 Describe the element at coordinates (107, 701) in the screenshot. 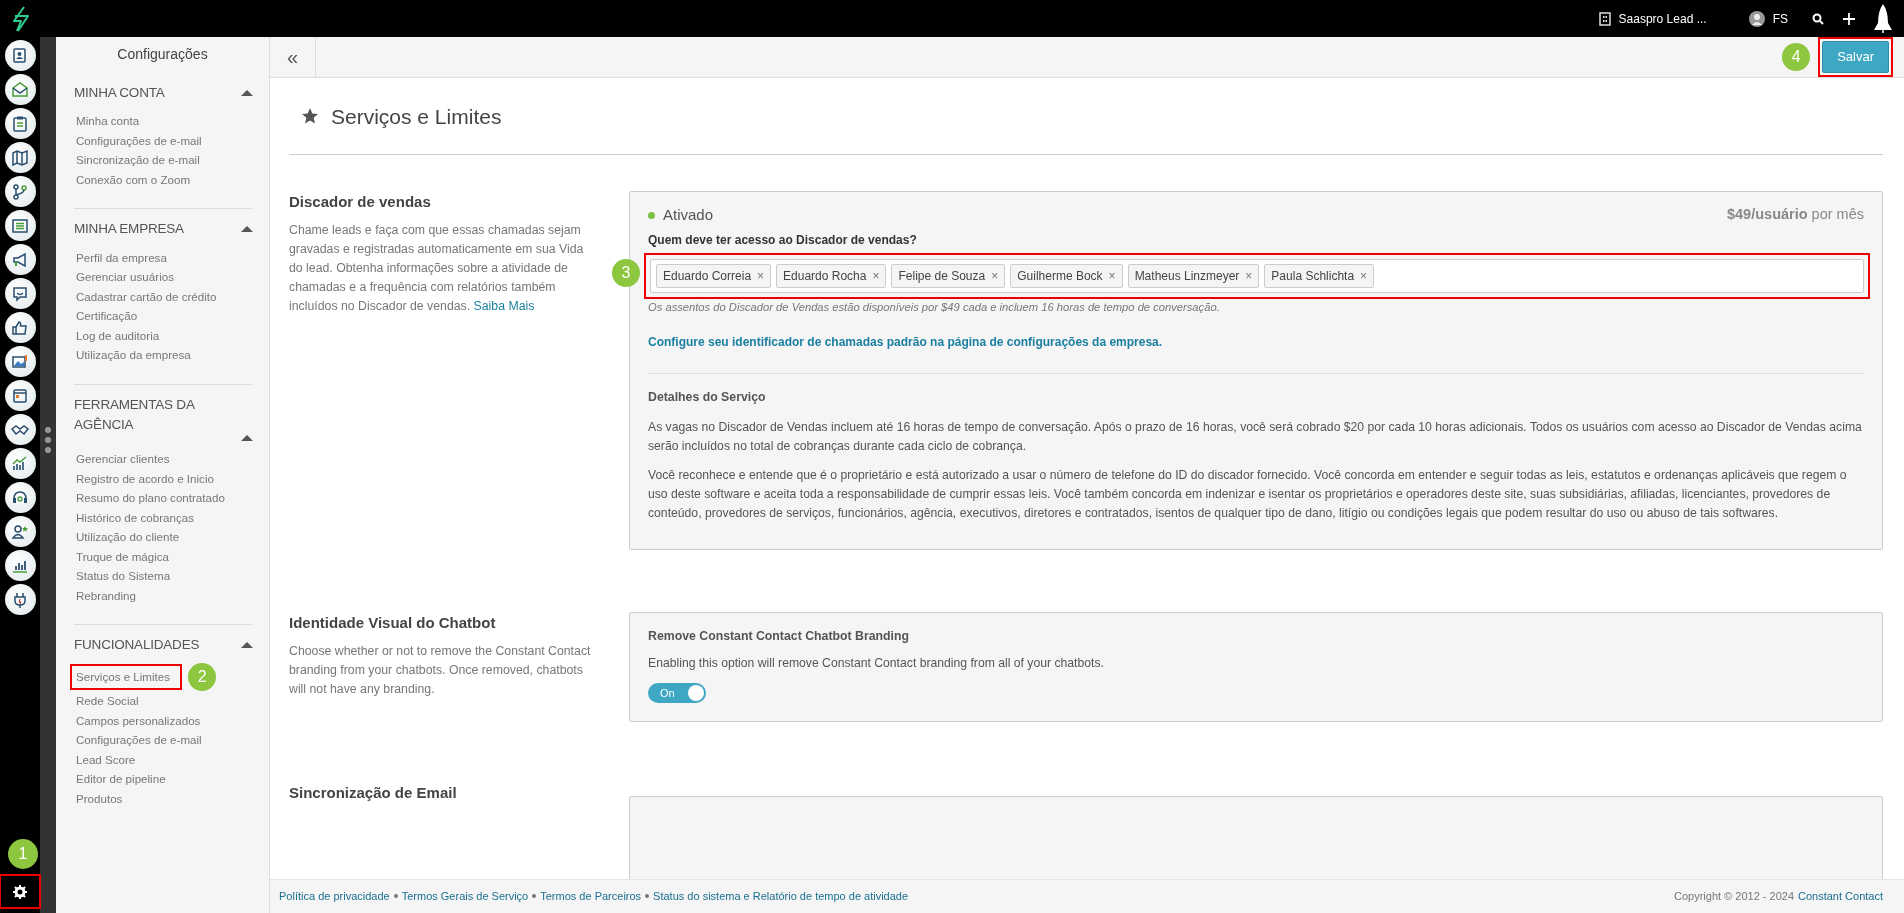

I see `sidebar-link: Rede Social` at that location.